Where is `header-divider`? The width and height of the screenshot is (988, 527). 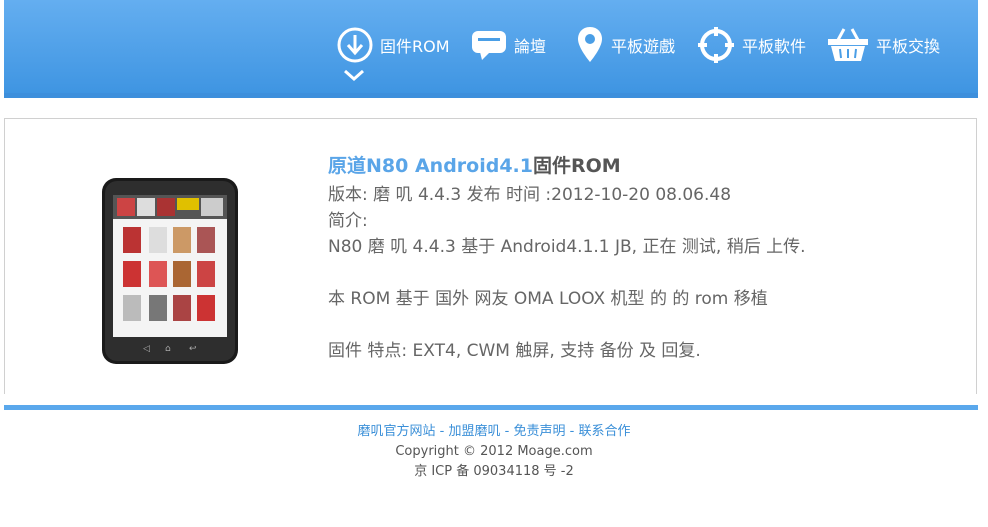
header-divider is located at coordinates (491, 95).